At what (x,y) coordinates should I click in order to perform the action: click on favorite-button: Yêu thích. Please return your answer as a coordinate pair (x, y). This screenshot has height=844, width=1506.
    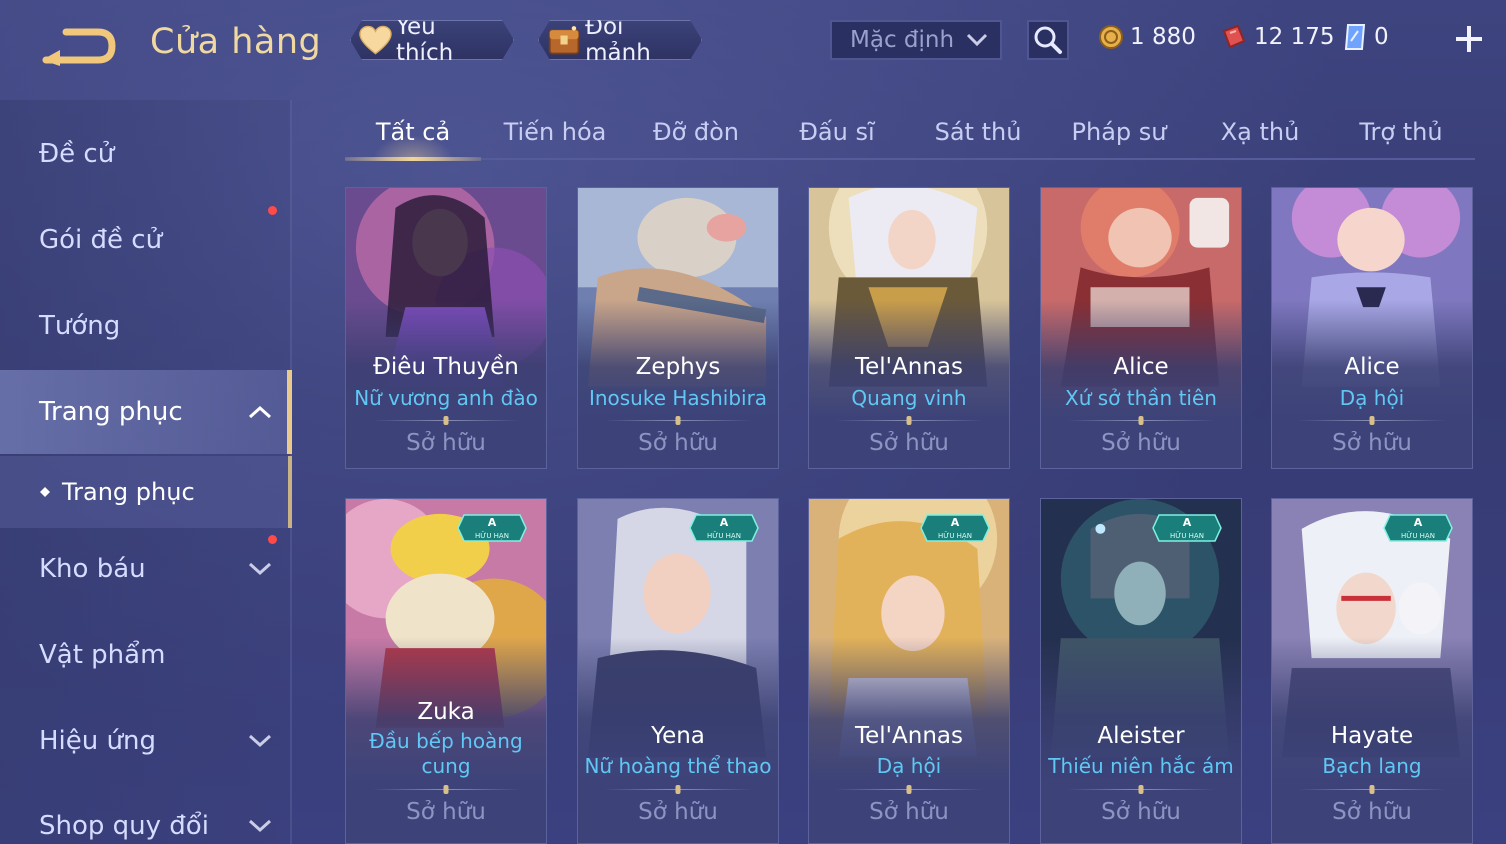
    Looking at the image, I should click on (432, 40).